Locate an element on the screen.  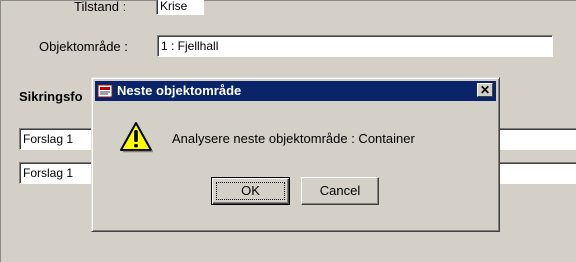
close-button: ✕ is located at coordinates (485, 90).